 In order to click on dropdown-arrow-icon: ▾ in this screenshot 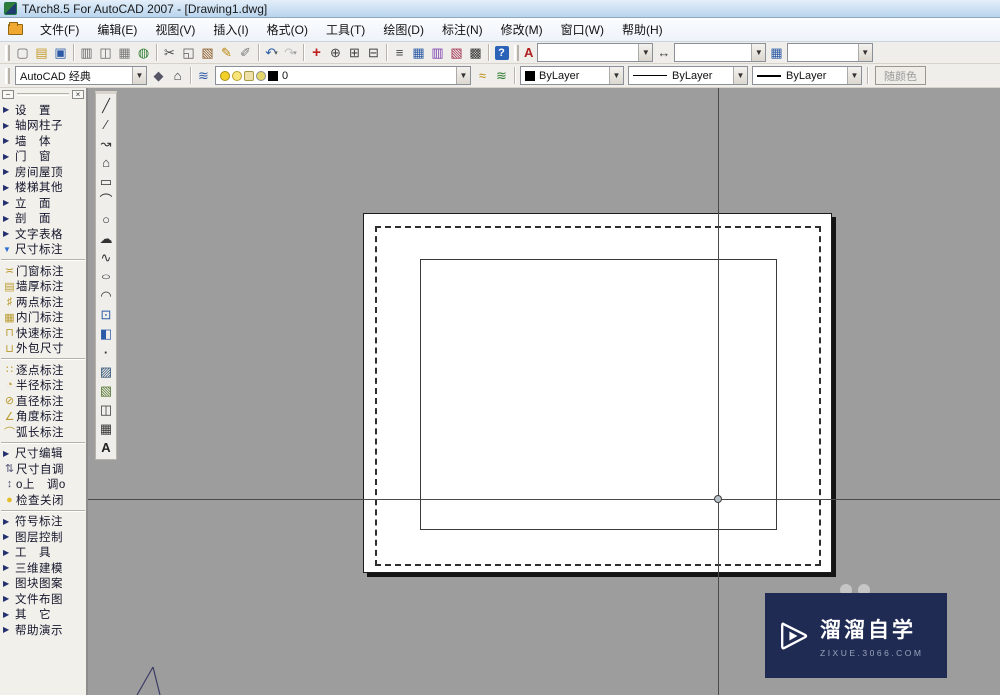, I will do `click(276, 53)`.